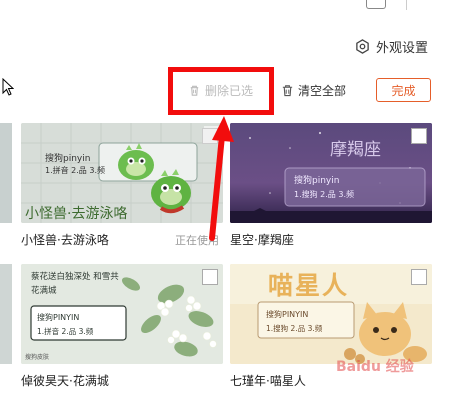 The height and width of the screenshot is (401, 451). I want to click on done-button: 完成, so click(403, 90).